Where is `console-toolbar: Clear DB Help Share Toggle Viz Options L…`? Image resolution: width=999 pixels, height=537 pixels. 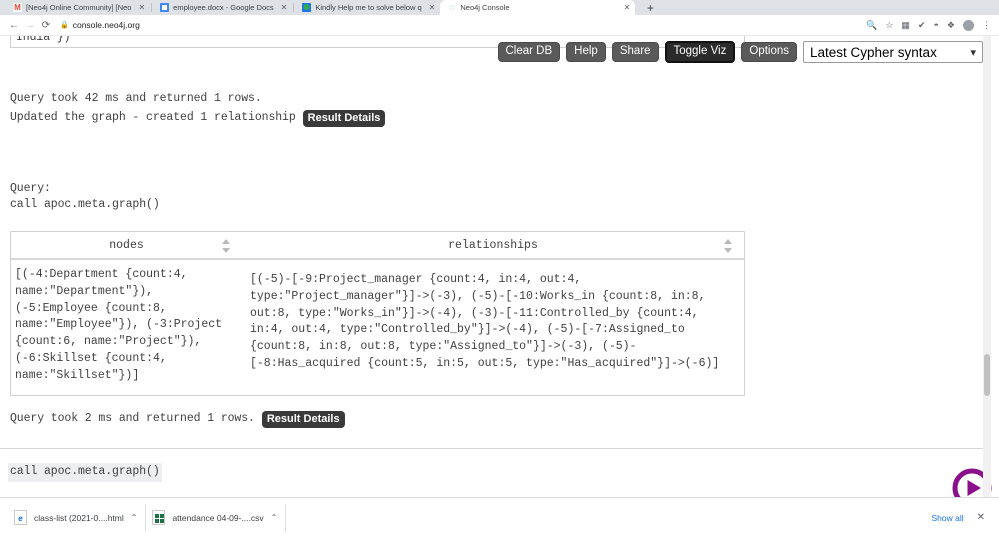
console-toolbar: Clear DB Help Share Toggle Viz Options L… is located at coordinates (740, 52).